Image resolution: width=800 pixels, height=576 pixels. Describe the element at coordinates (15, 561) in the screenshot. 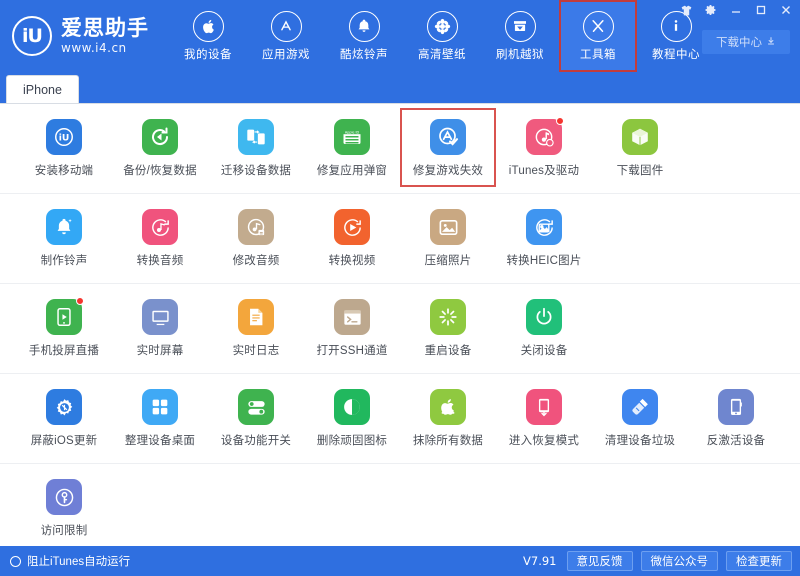

I see `radio-unchecked-icon` at that location.